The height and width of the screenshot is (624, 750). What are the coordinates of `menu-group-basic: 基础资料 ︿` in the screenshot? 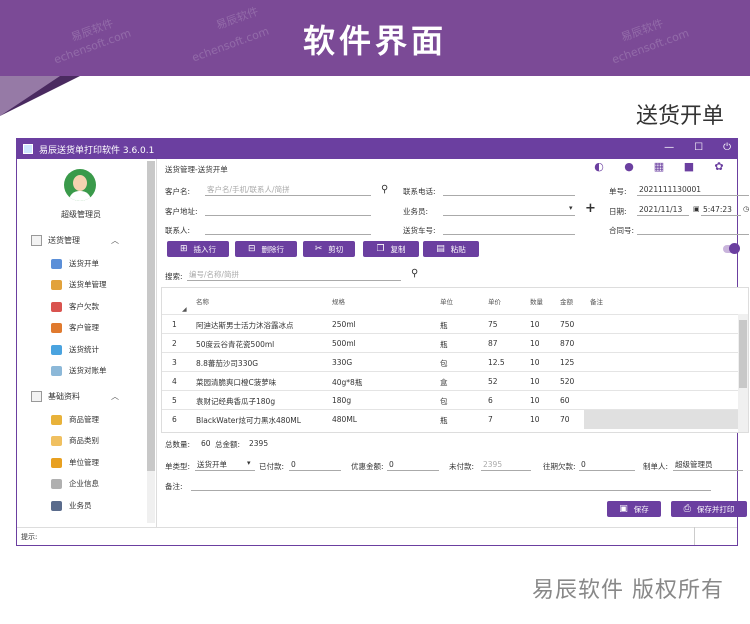 It's located at (75, 396).